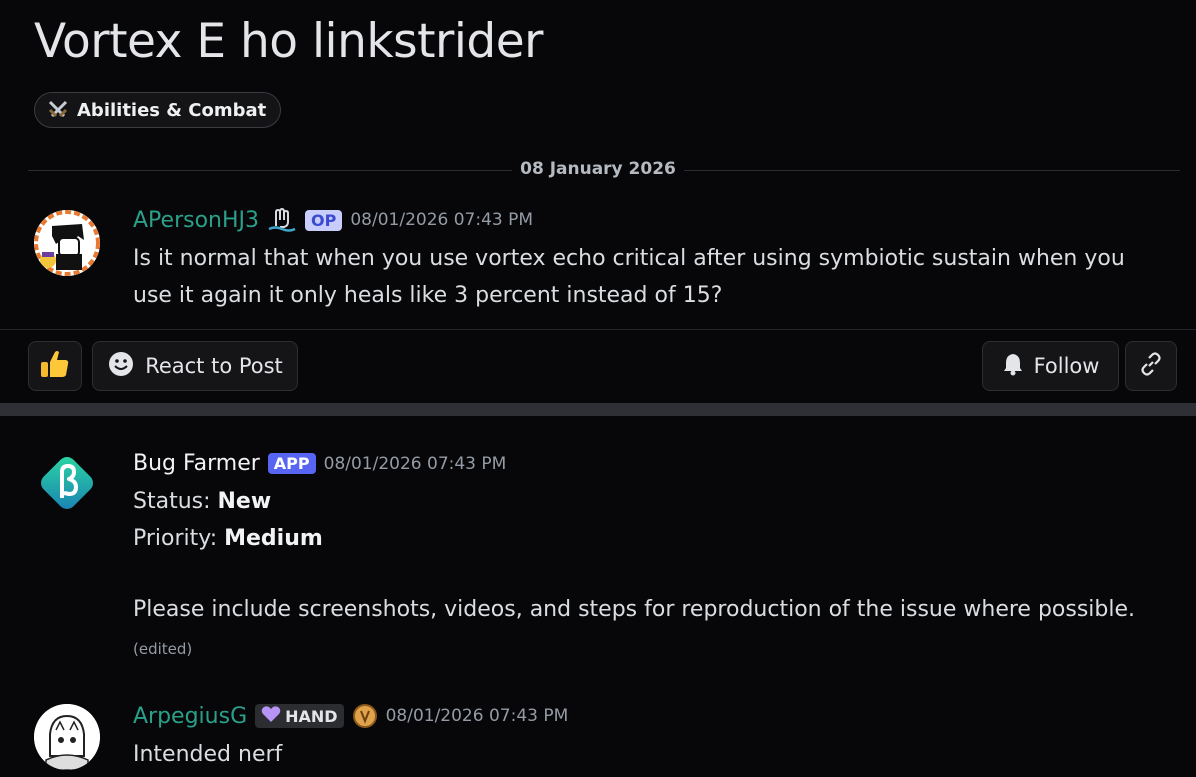 The width and height of the screenshot is (1196, 777). I want to click on thread-tag: Abilities & Combat, so click(158, 110).